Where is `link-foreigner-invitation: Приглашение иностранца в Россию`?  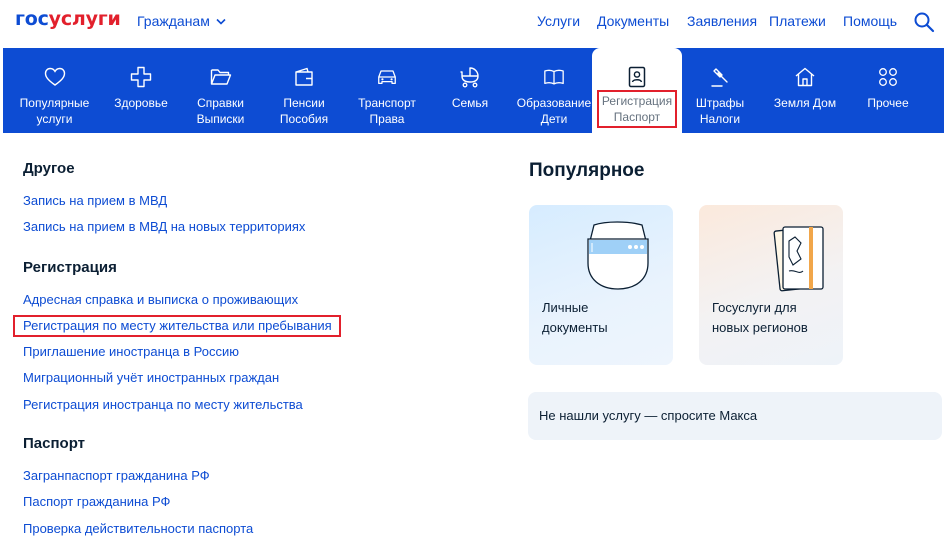 link-foreigner-invitation: Приглашение иностранца в Россию is located at coordinates (131, 351).